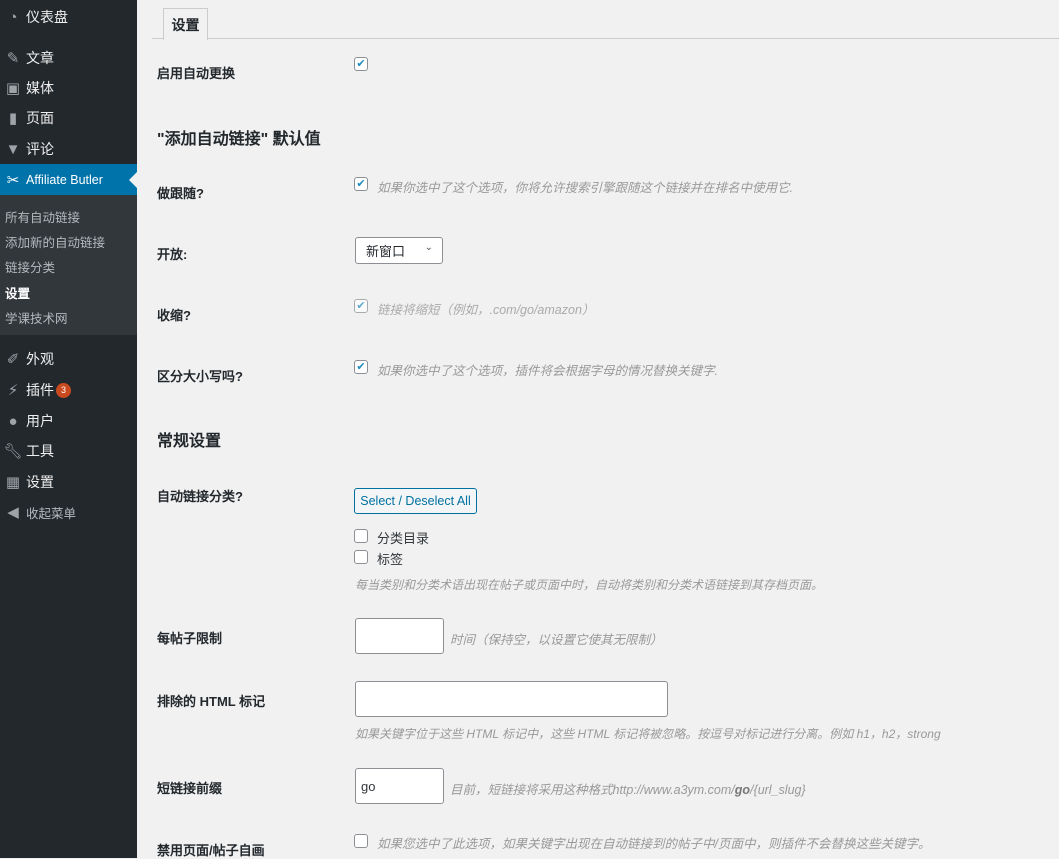 The height and width of the screenshot is (859, 1059). What do you see at coordinates (361, 367) in the screenshot?
I see `case-checkbox: ✔` at bounding box center [361, 367].